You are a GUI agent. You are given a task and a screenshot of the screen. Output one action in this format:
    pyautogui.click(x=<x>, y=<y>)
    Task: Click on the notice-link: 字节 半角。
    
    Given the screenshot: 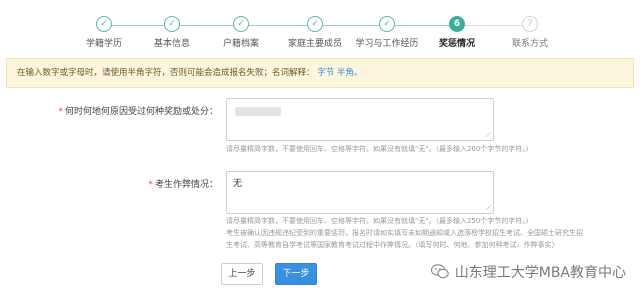 What is the action you would take?
    pyautogui.click(x=339, y=73)
    